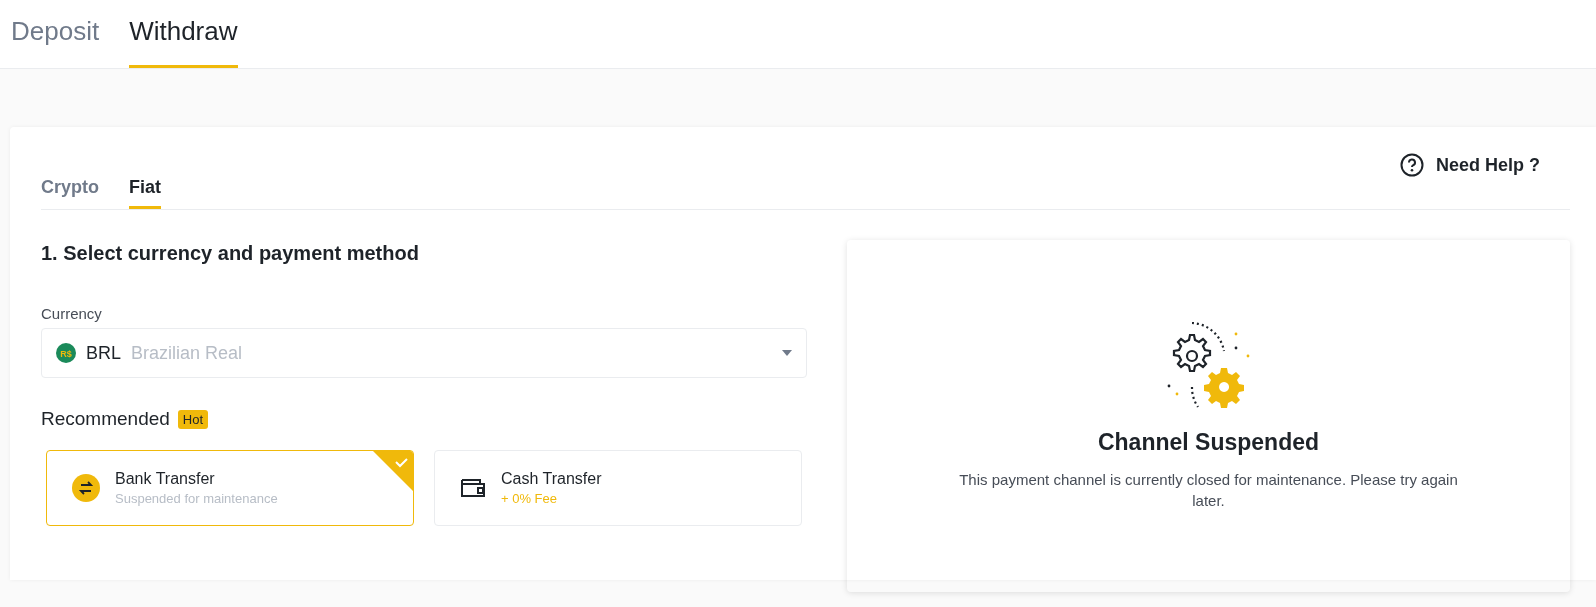  I want to click on currency-name: Brazilian Real, so click(187, 353).